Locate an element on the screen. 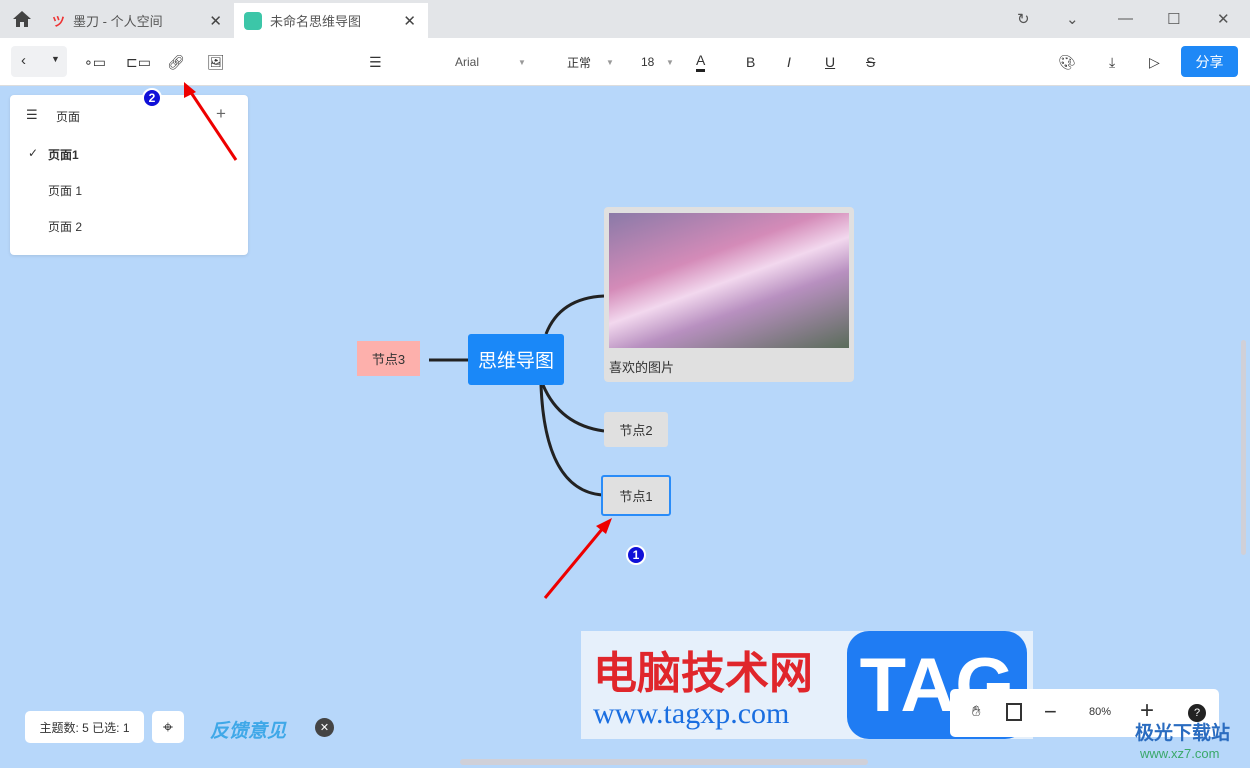 The width and height of the screenshot is (1250, 768). feedback-link: 反馈意见 is located at coordinates (248, 729).